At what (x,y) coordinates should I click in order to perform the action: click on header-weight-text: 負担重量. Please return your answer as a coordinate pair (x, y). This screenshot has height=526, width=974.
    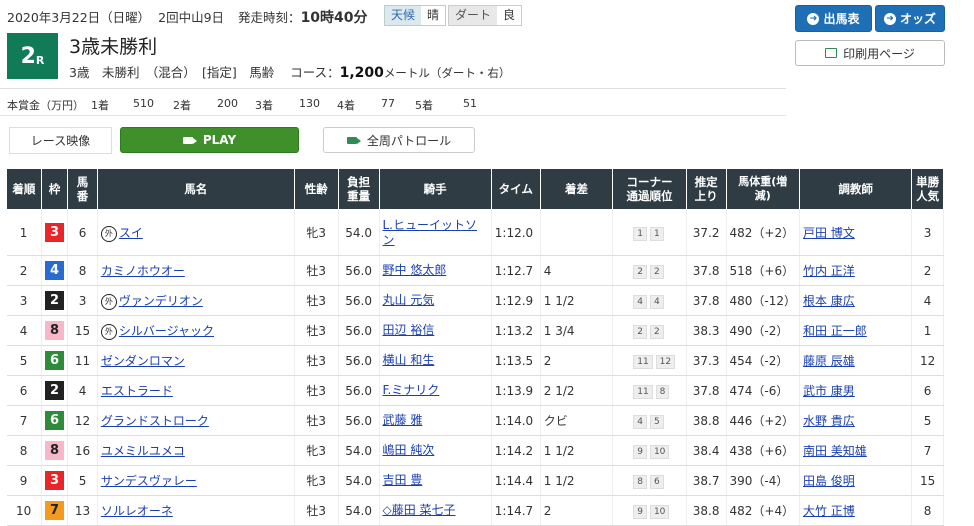
    Looking at the image, I should click on (359, 189).